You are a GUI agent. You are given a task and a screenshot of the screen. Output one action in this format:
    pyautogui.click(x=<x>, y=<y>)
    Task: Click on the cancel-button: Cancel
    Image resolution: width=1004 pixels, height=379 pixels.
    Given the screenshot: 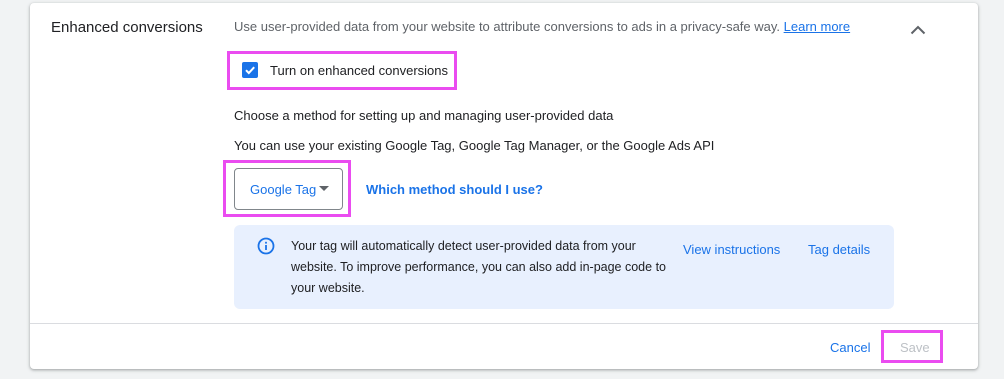 What is the action you would take?
    pyautogui.click(x=850, y=347)
    